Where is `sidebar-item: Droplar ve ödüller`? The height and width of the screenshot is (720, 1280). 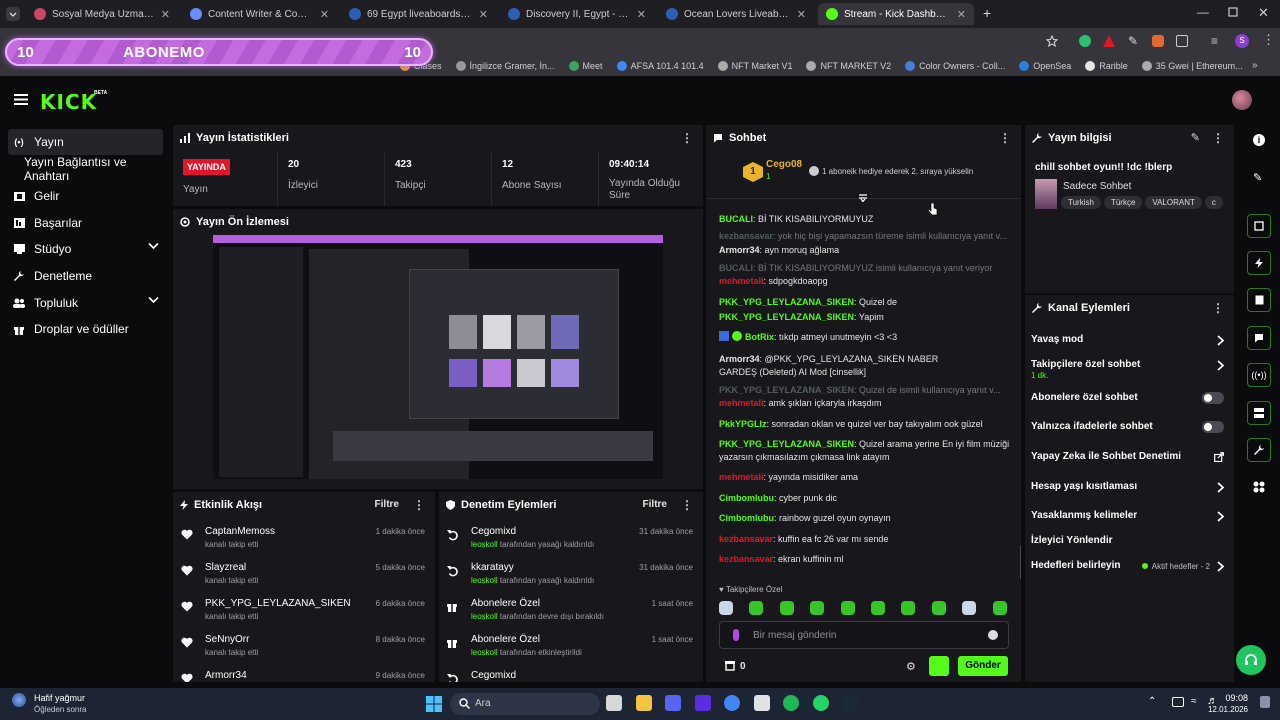
sidebar-item: Droplar ve ödüller is located at coordinates (85, 329).